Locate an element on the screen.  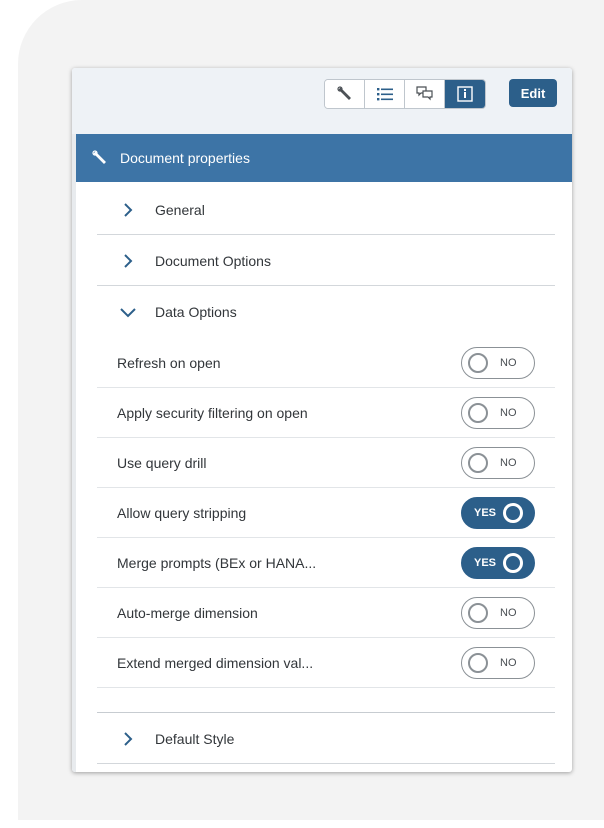
extend-merged-toggle: NO is located at coordinates (498, 663).